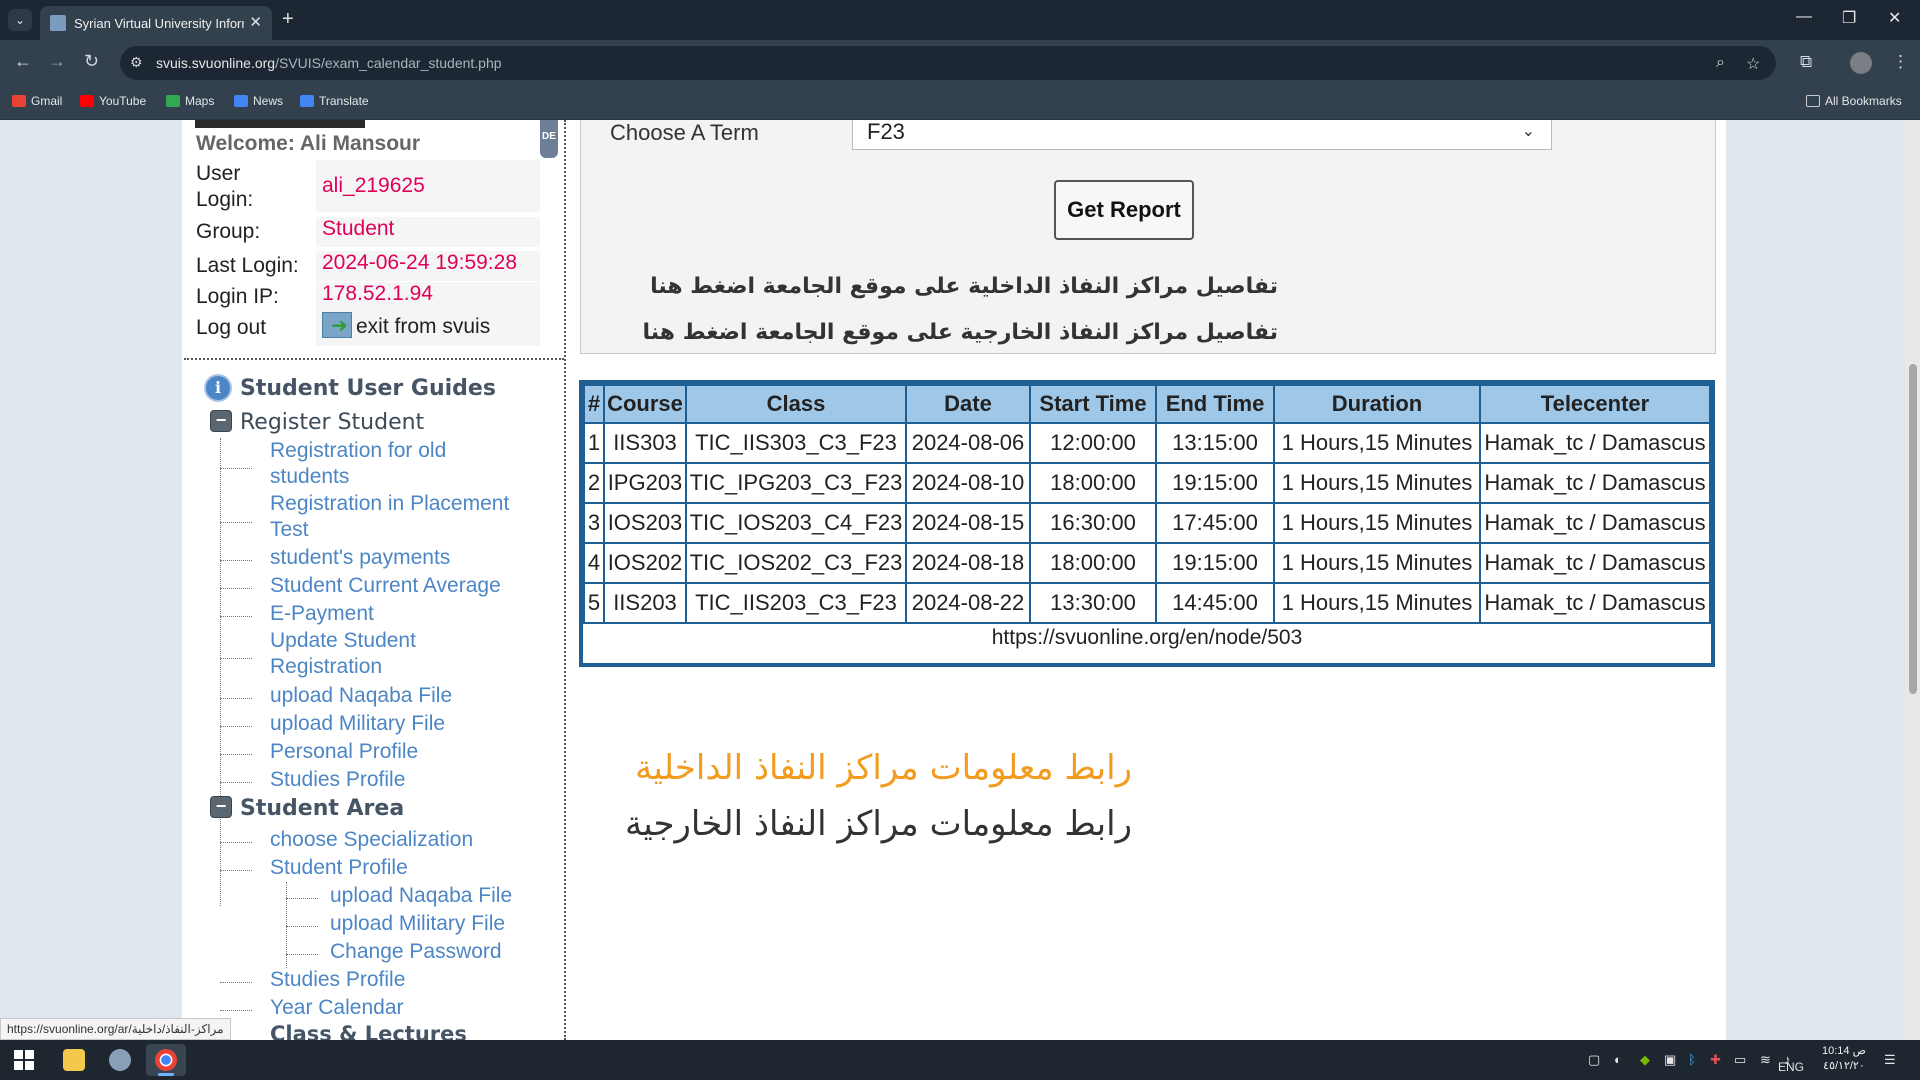 This screenshot has width=1920, height=1080. What do you see at coordinates (360, 558) in the screenshot?
I see `link-student-payments: student's payments` at bounding box center [360, 558].